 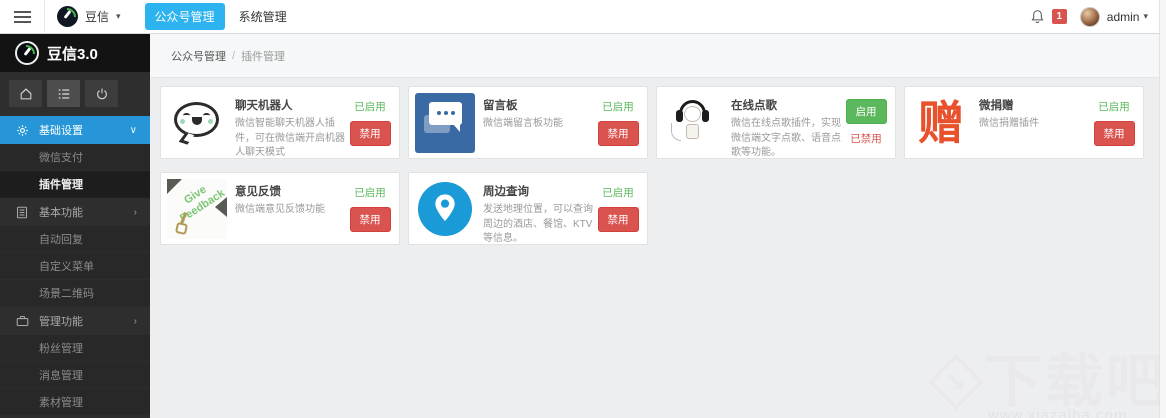 I want to click on sidebar-item-basic-settings: 基础设置 ∨, so click(x=75, y=130).